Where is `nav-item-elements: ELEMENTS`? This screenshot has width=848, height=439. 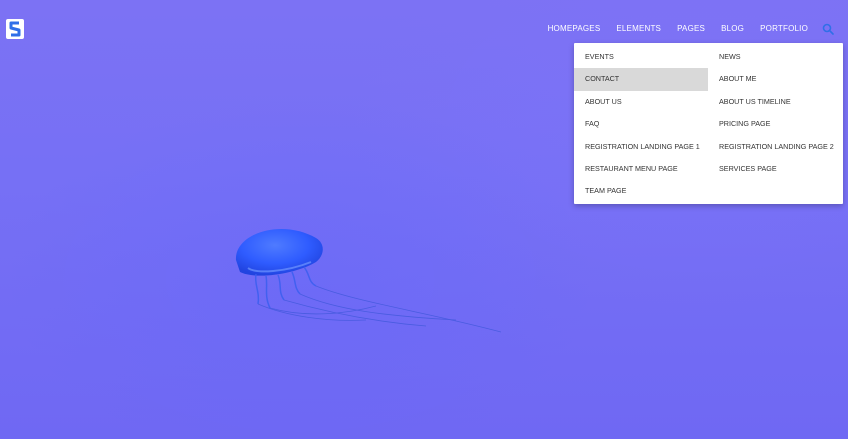
nav-item-elements: ELEMENTS is located at coordinates (638, 29).